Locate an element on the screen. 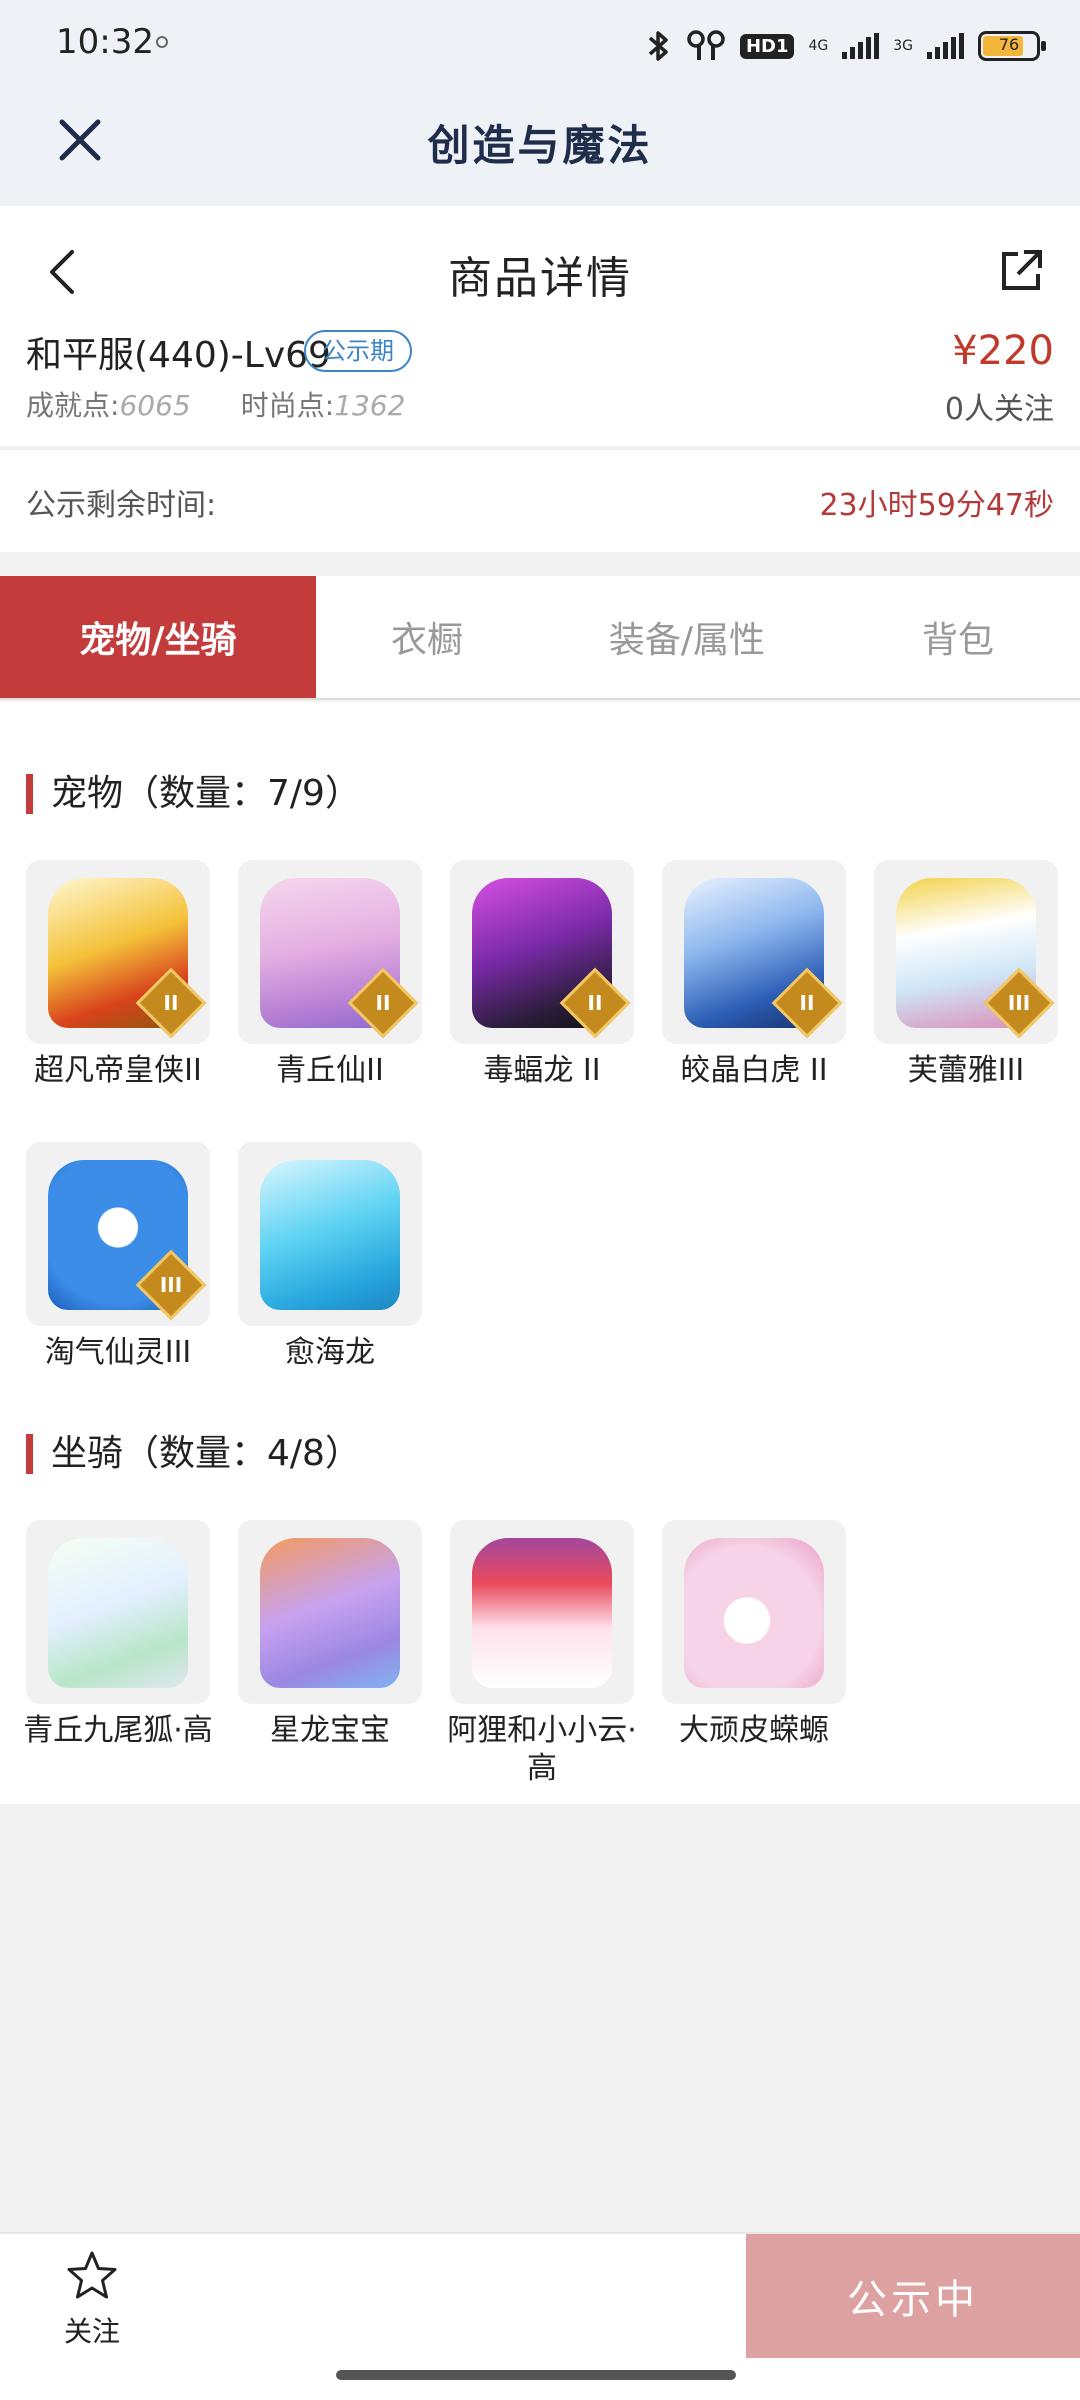  tab-equipment: 装备/属性 is located at coordinates (687, 637).